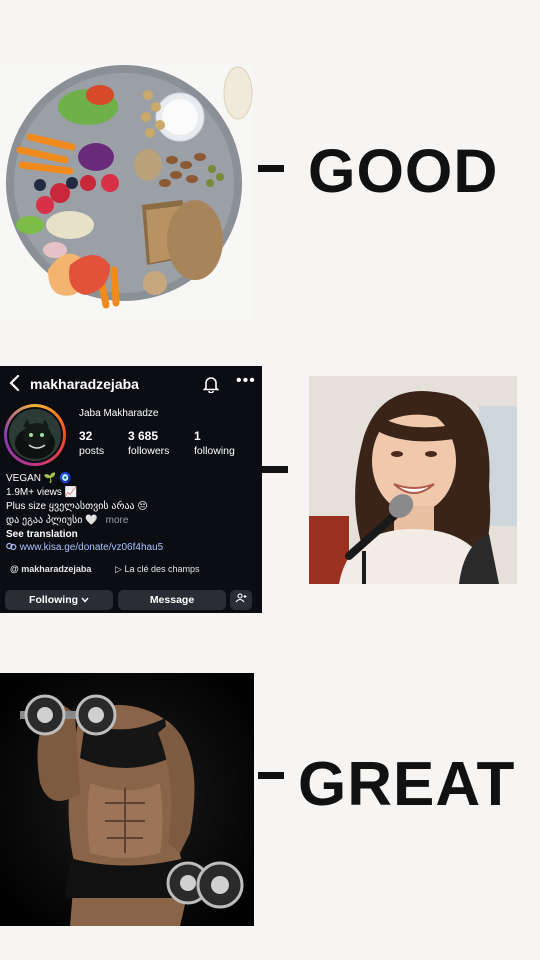 The width and height of the screenshot is (540, 960). I want to click on music-chip: ▷ La clé des champs, so click(157, 569).